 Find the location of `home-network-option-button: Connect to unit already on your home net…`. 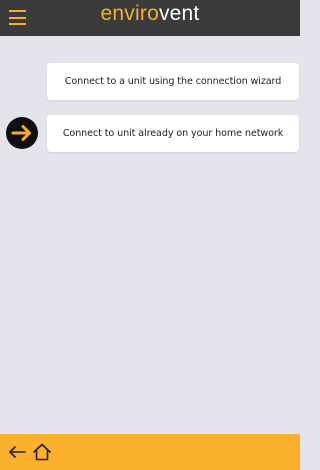

home-network-option-button: Connect to unit already on your home net… is located at coordinates (173, 133).